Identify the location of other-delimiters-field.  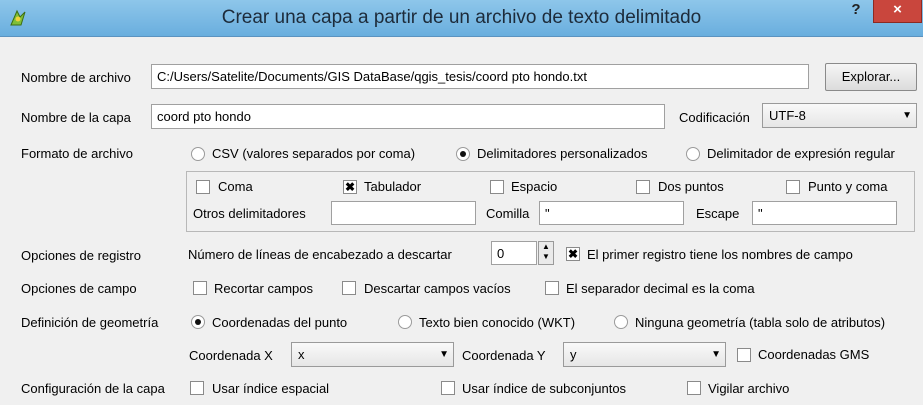
(403, 213).